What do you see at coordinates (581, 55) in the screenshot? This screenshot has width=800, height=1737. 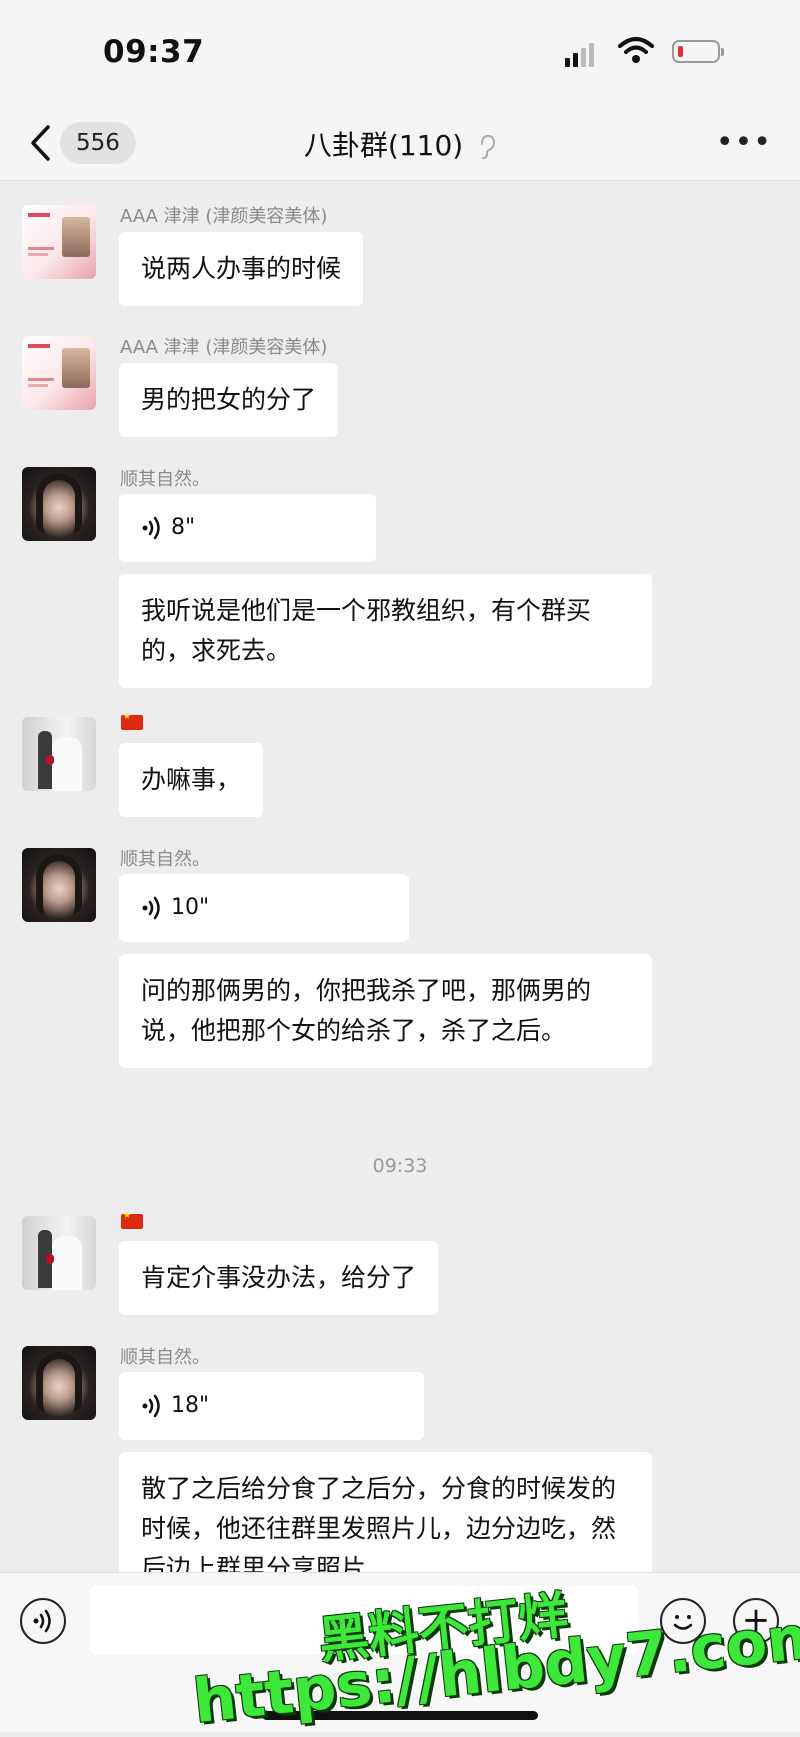 I see `cellular-signal-icon` at bounding box center [581, 55].